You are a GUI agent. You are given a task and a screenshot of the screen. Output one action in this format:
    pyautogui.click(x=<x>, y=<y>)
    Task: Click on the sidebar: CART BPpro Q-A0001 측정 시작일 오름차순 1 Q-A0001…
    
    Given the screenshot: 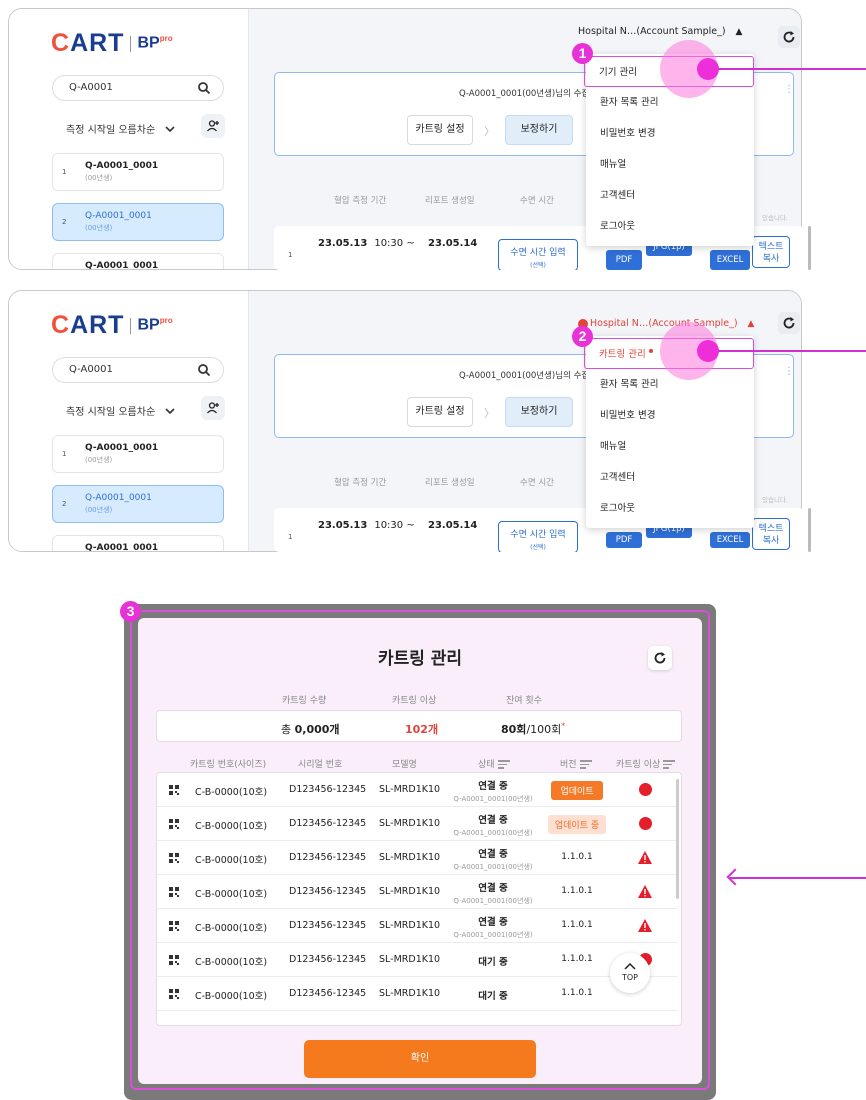 What is the action you would take?
    pyautogui.click(x=129, y=139)
    